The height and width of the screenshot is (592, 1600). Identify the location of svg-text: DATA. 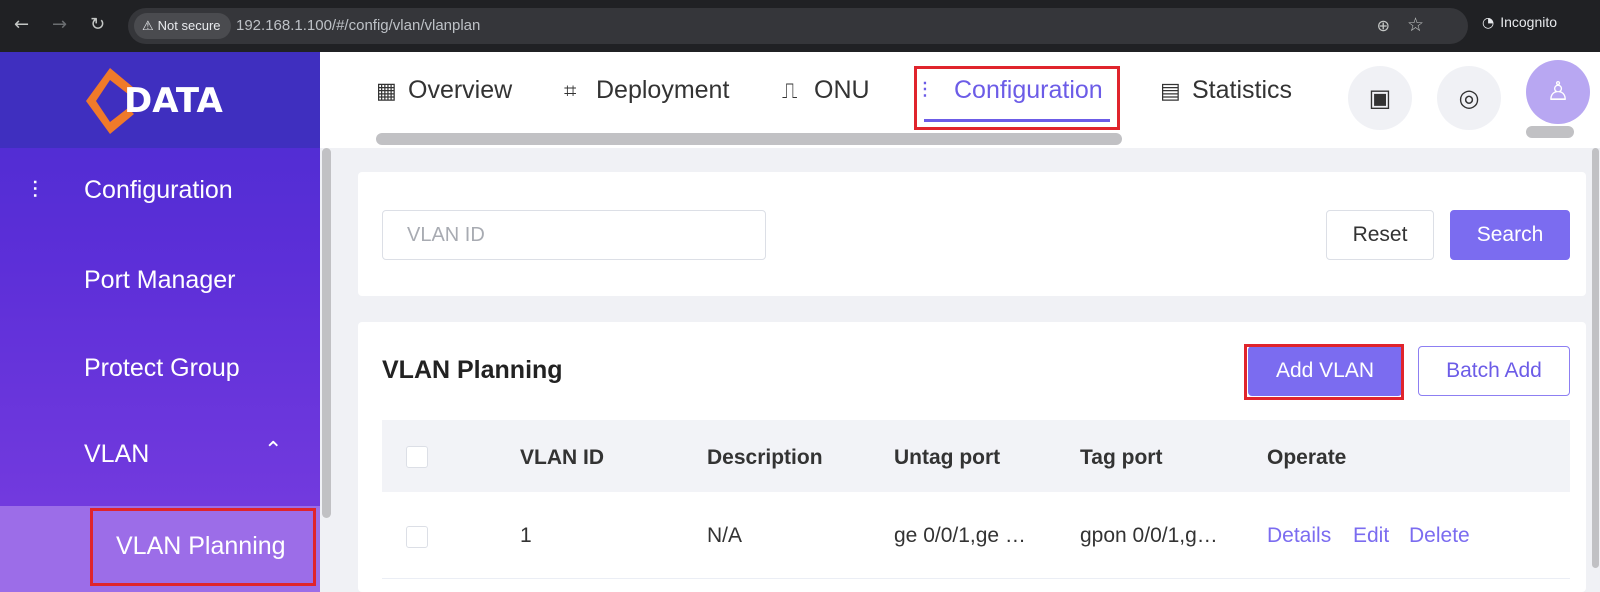
(173, 101).